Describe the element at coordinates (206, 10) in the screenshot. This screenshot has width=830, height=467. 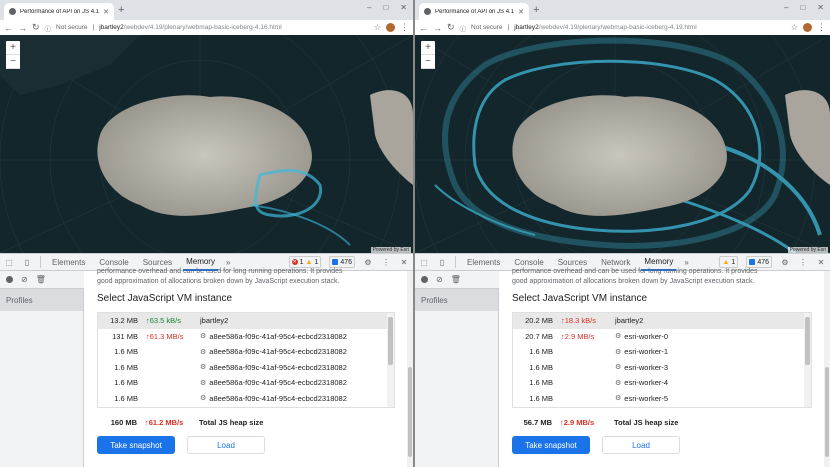
I see `tab-strip: Performance of API on JS 4.16 ✕ + – □ ✕` at that location.